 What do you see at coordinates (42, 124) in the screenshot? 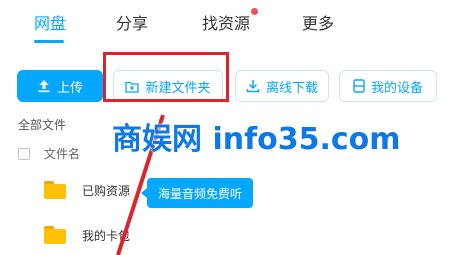
I see `breadcrumb: 全部文件` at bounding box center [42, 124].